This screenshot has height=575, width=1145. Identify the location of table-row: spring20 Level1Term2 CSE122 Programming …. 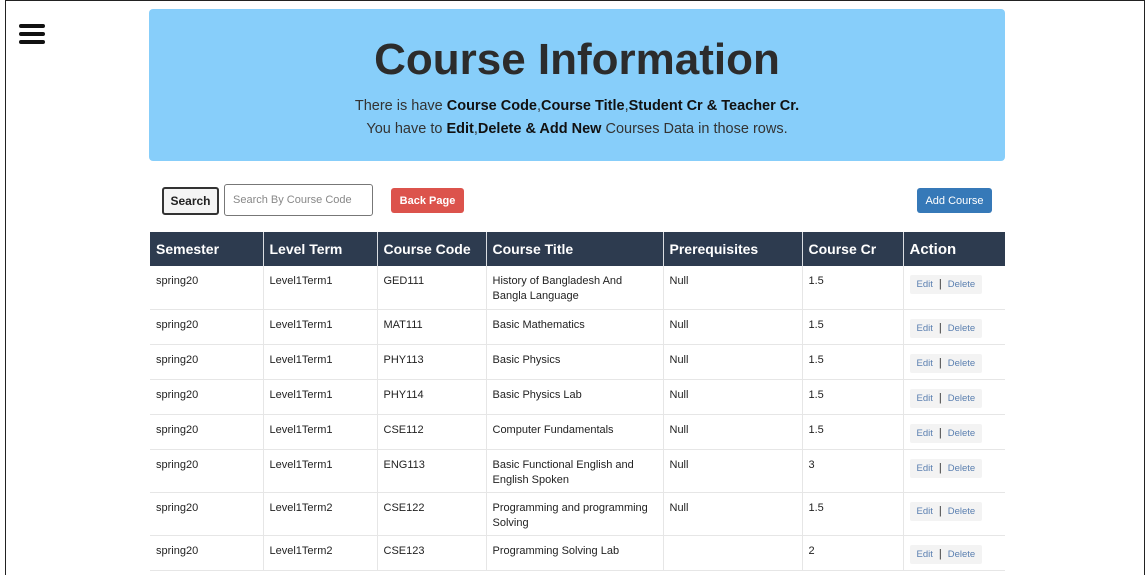
(577, 514).